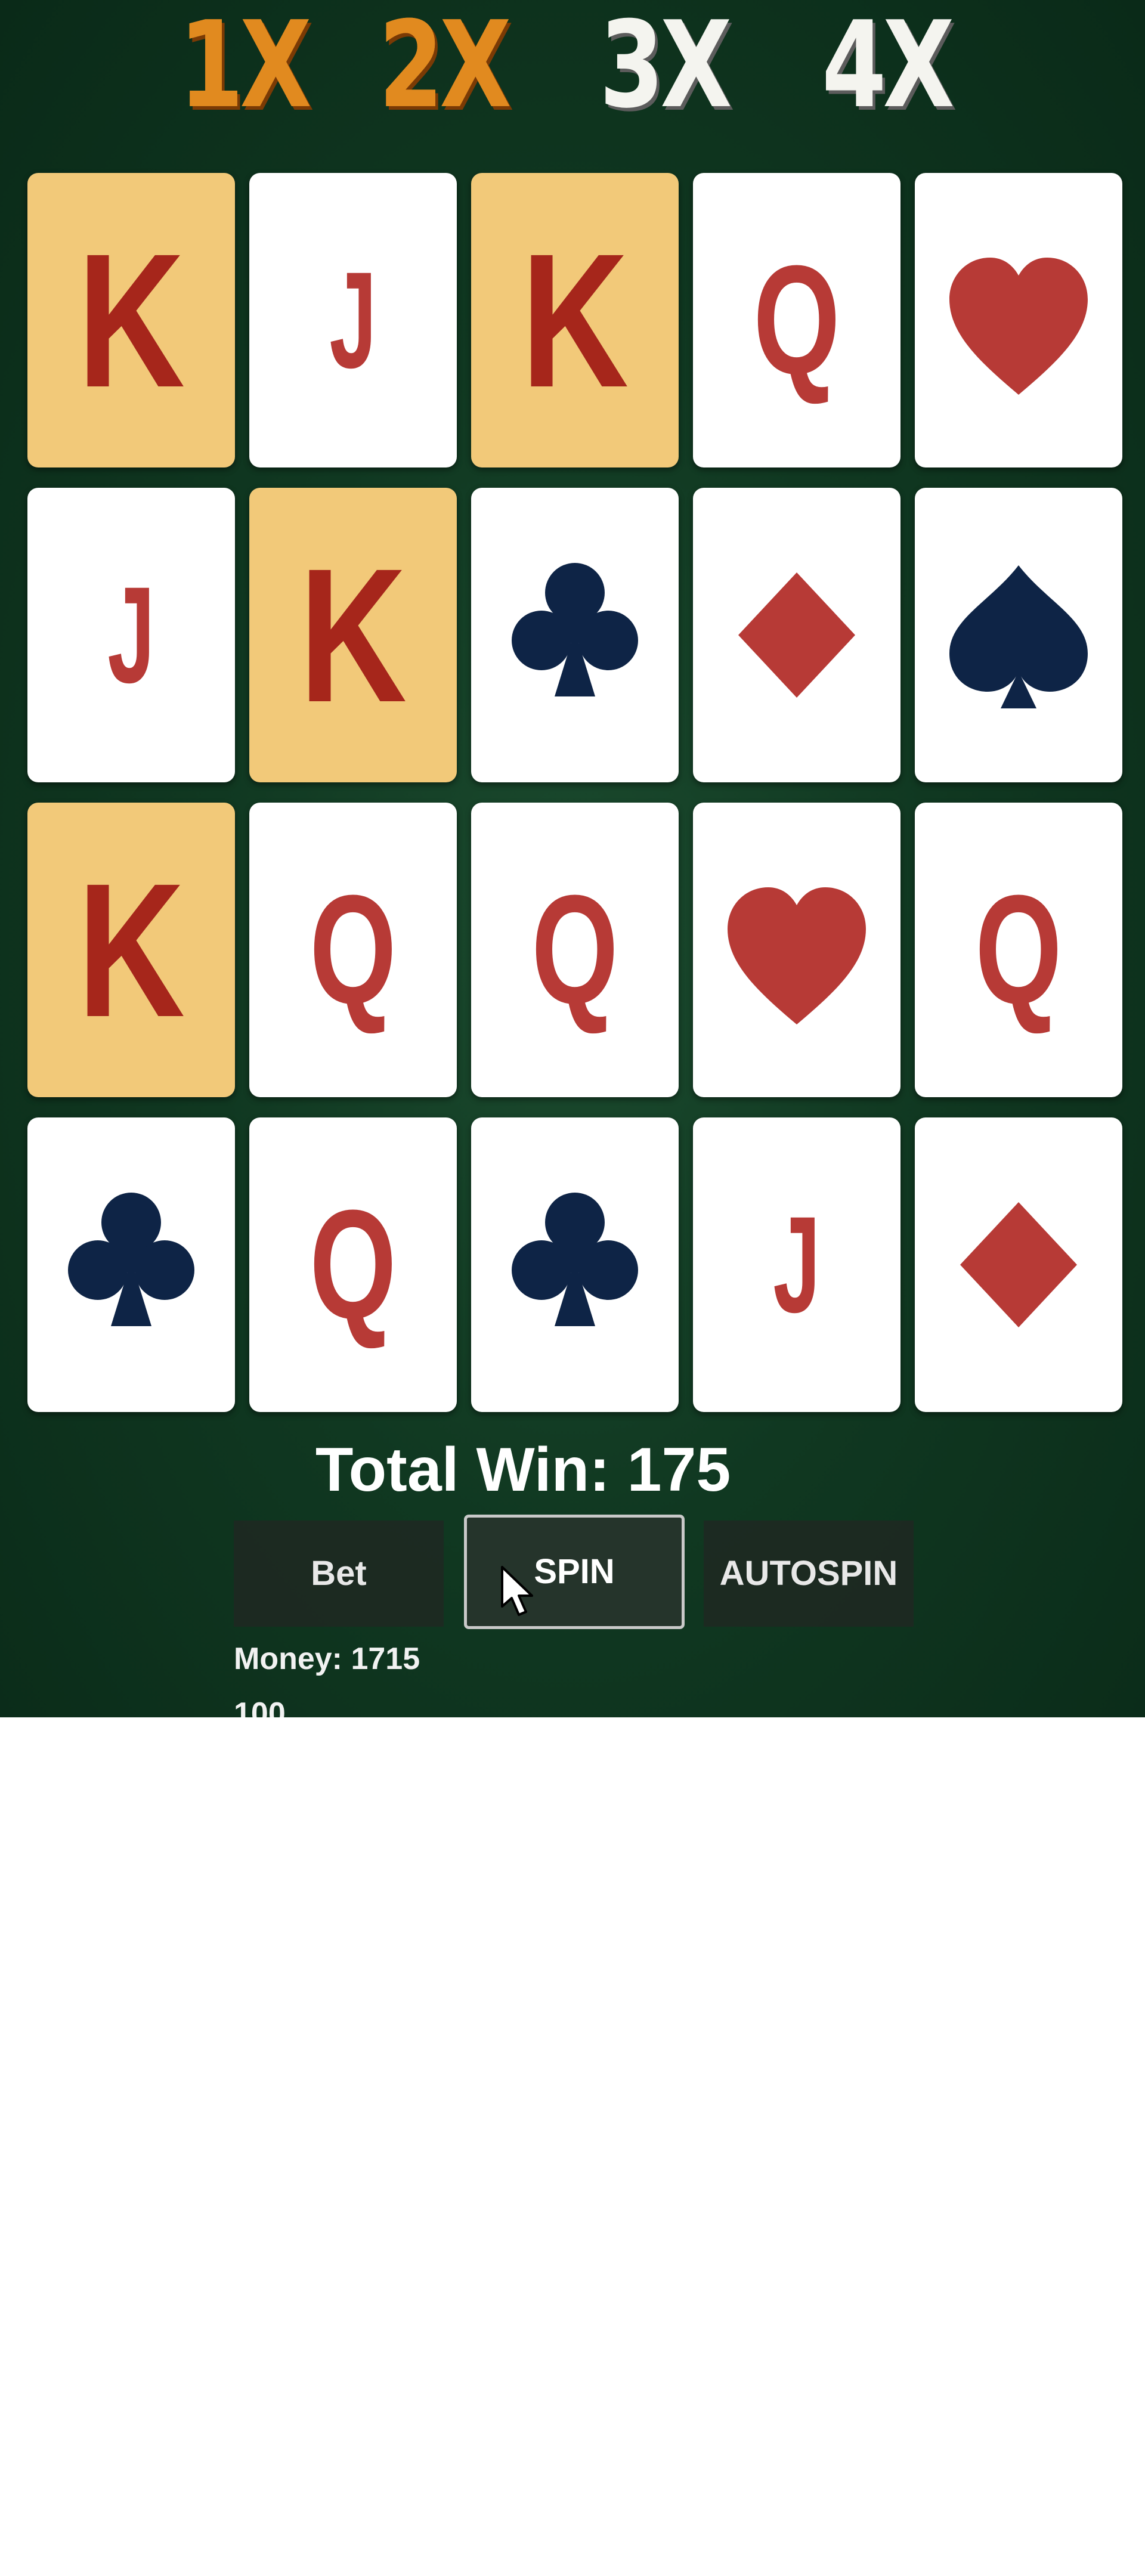 The height and width of the screenshot is (2576, 1145). I want to click on card-r3-c1: K, so click(131, 950).